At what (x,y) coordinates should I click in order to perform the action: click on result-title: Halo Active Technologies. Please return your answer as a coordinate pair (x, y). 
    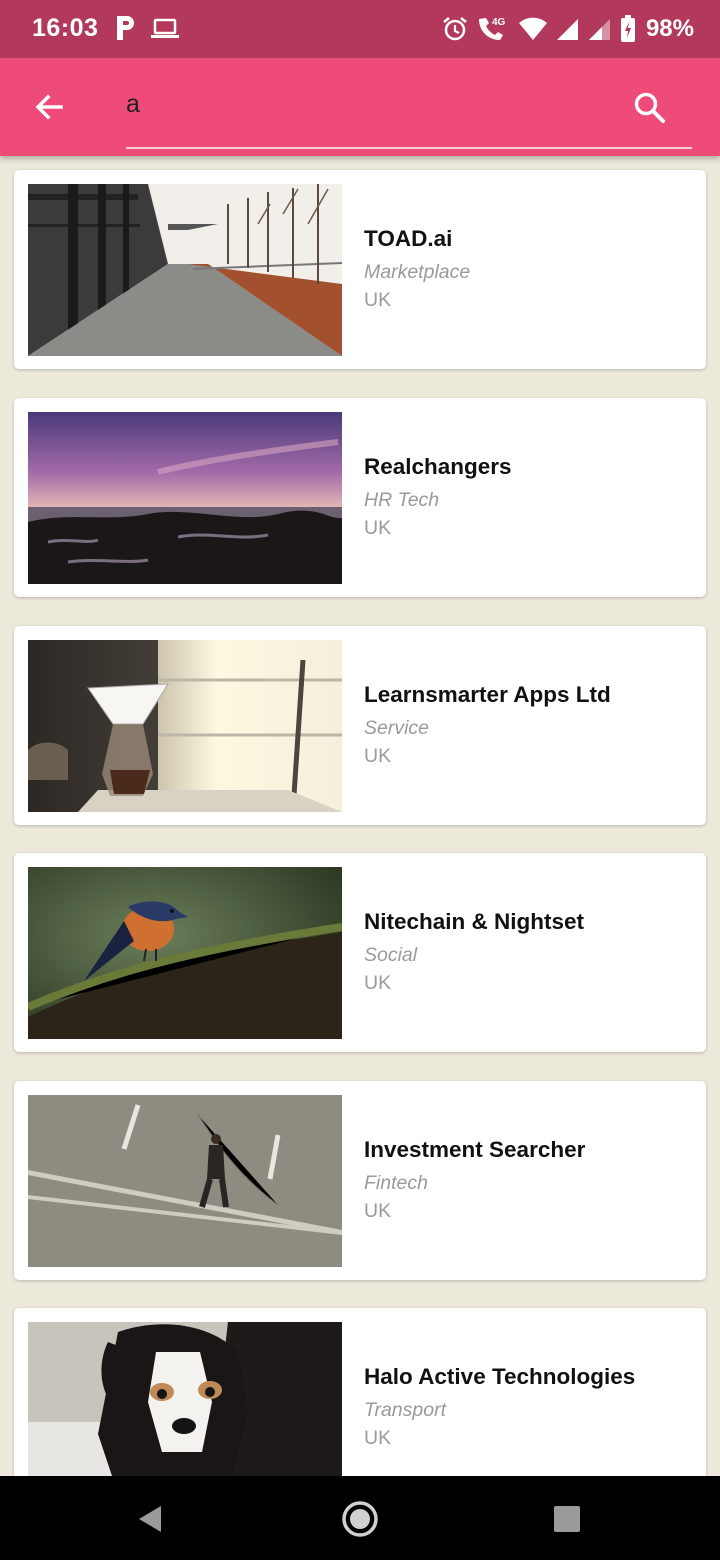
    Looking at the image, I should click on (500, 1376).